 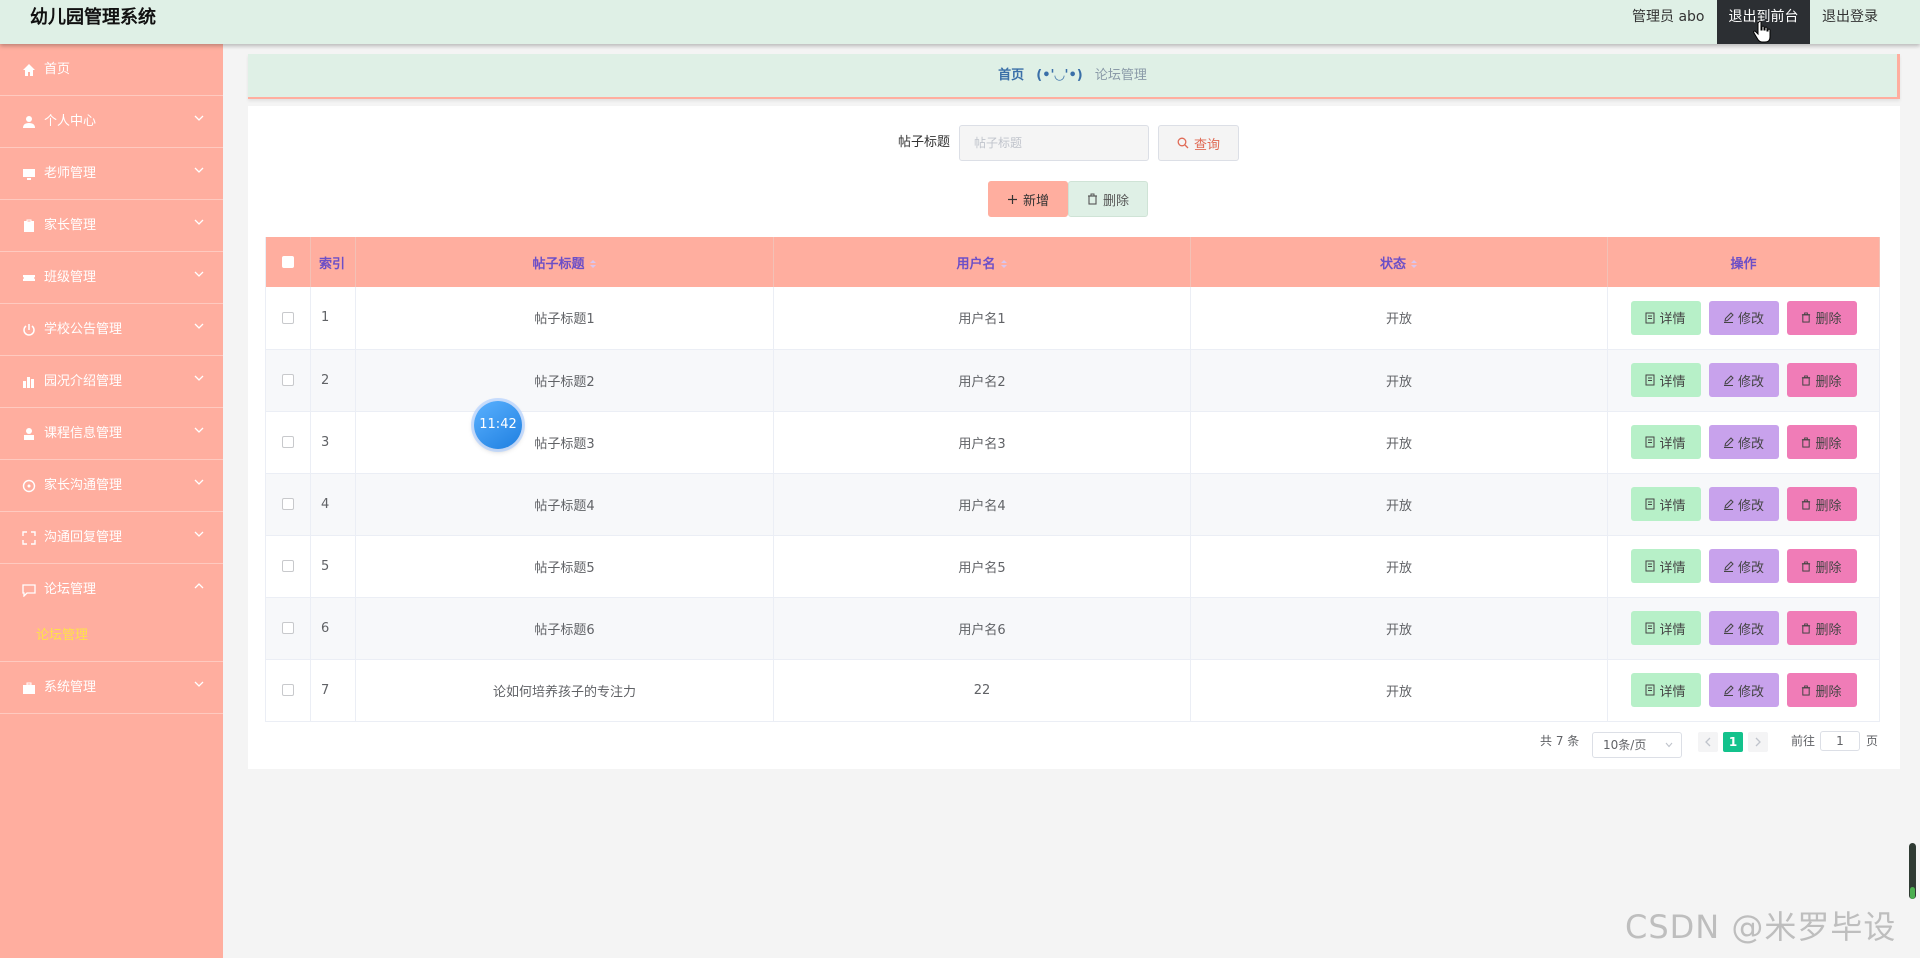 What do you see at coordinates (1750, 692) in the screenshot?
I see `edit-button-label: 修改` at bounding box center [1750, 692].